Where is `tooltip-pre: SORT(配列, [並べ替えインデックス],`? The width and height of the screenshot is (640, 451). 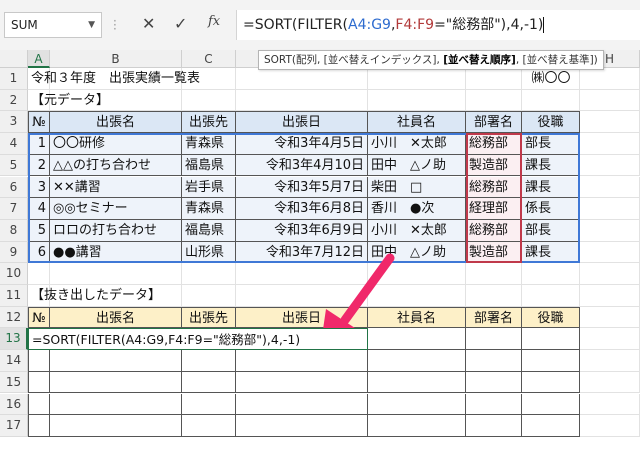 tooltip-pre: SORT(配列, [並べ替えインデックス], is located at coordinates (354, 60).